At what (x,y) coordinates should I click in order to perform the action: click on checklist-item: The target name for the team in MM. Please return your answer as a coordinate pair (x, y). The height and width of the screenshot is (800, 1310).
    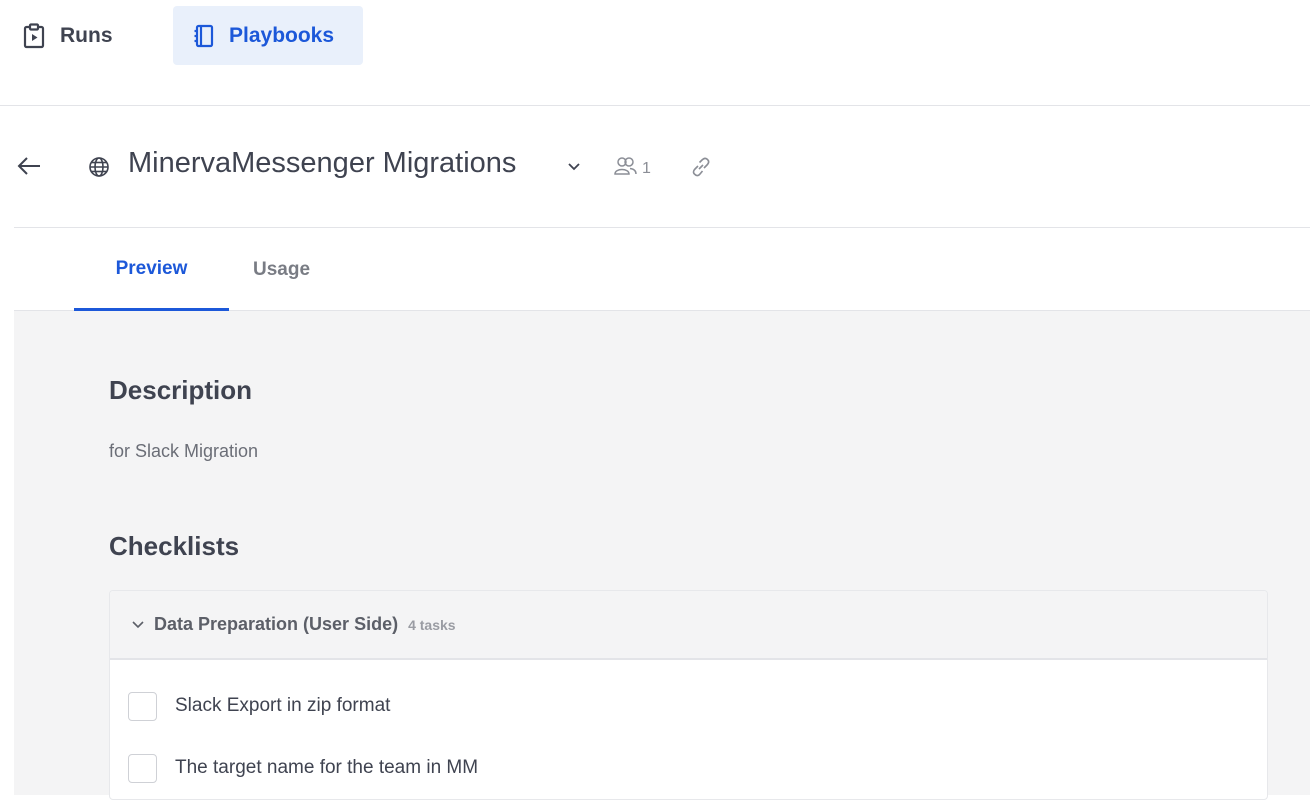
    Looking at the image, I should click on (303, 768).